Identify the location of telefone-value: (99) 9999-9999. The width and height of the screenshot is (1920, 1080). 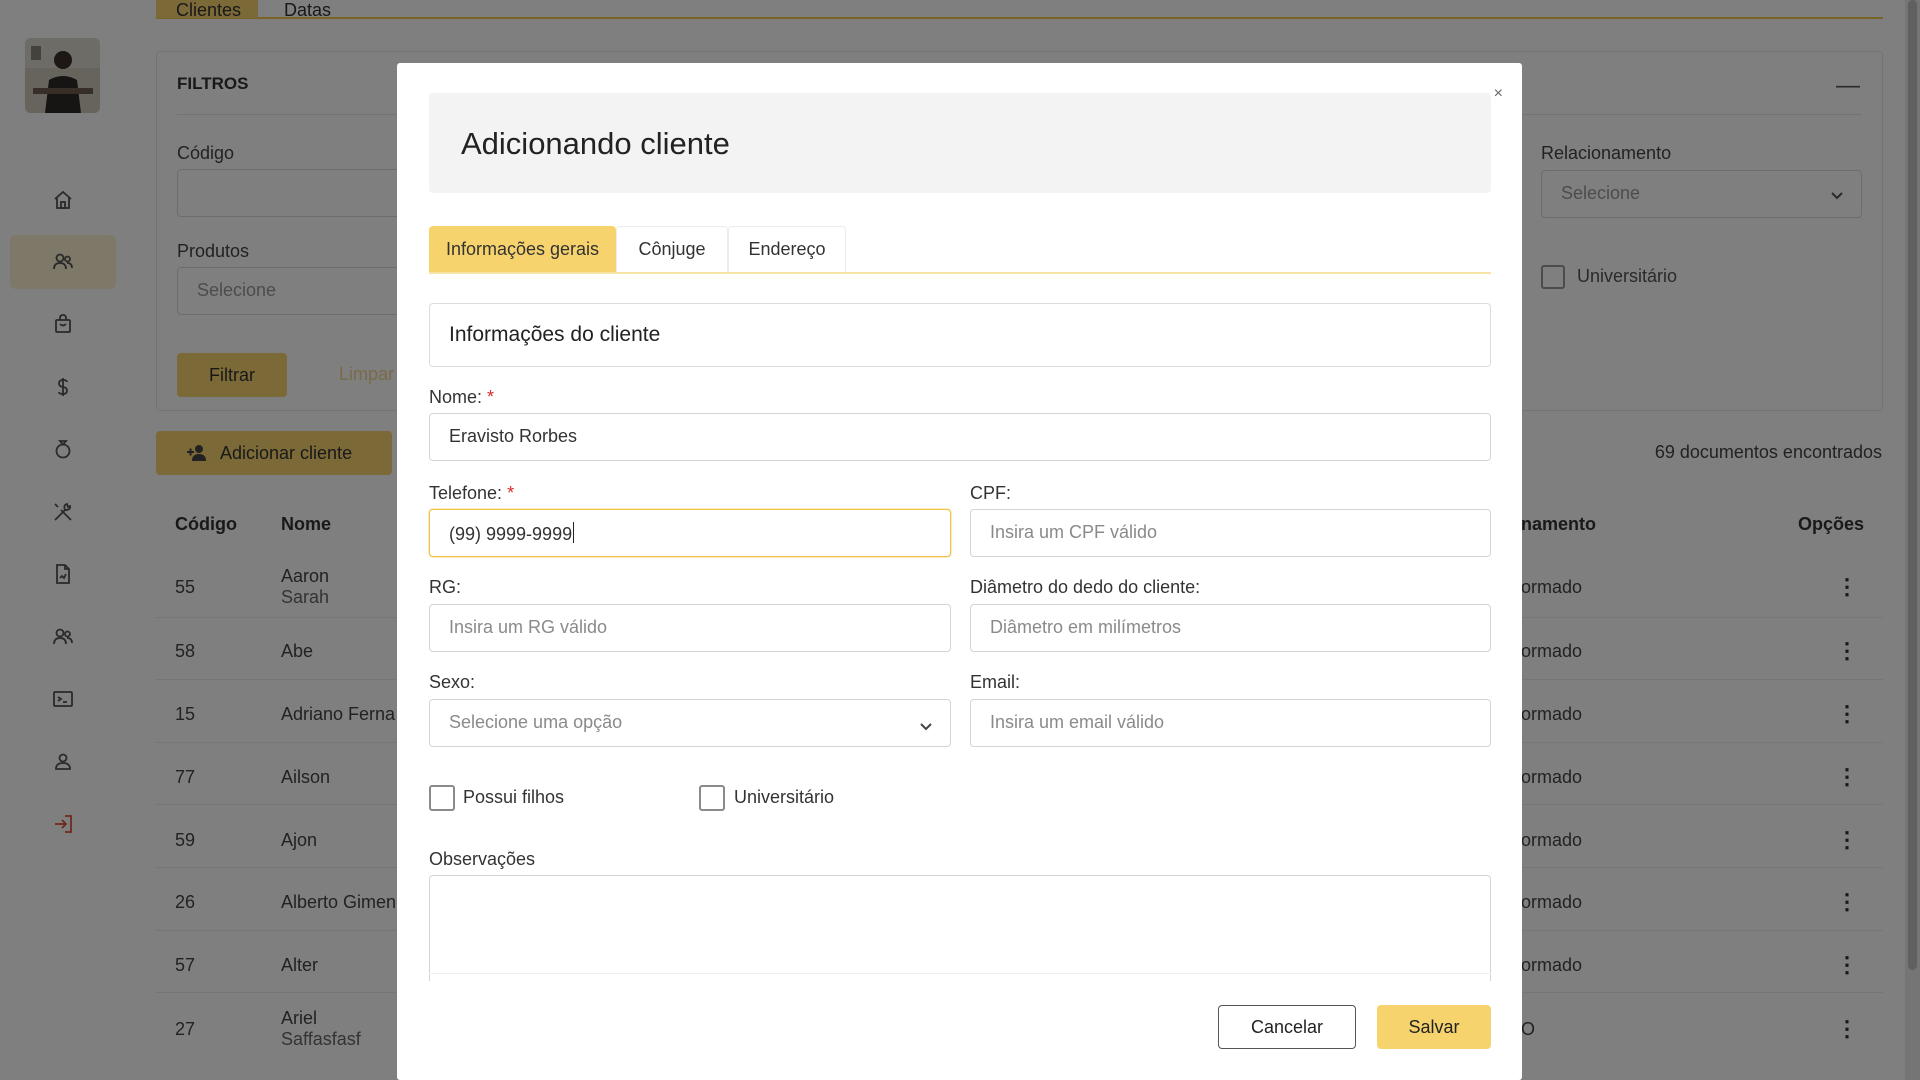
(512, 533).